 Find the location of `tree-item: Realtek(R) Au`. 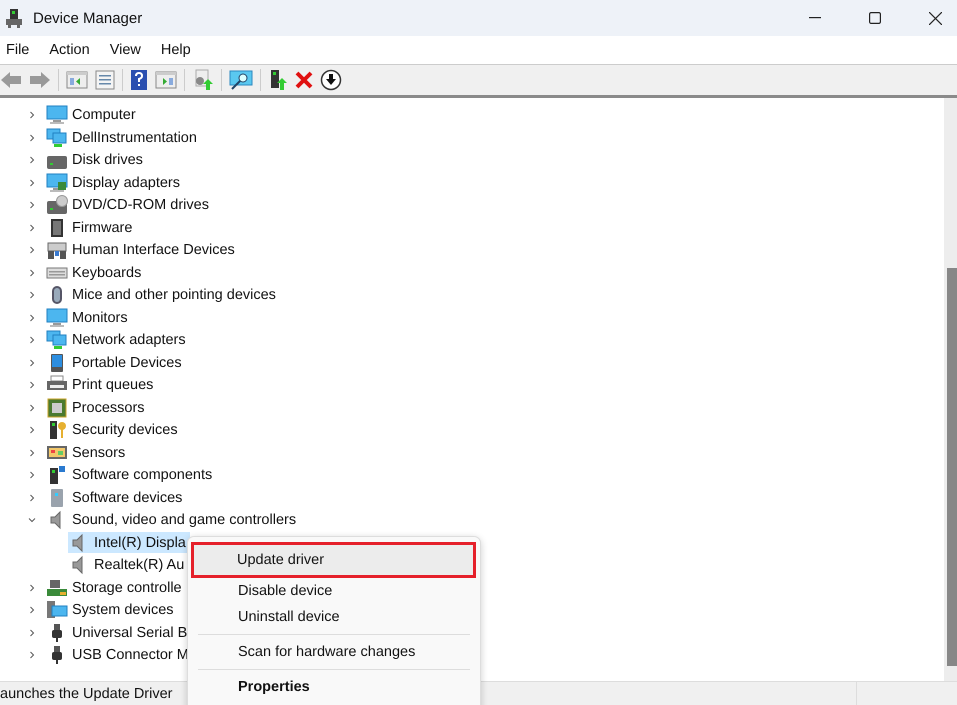

tree-item: Realtek(R) Au is located at coordinates (128, 565).